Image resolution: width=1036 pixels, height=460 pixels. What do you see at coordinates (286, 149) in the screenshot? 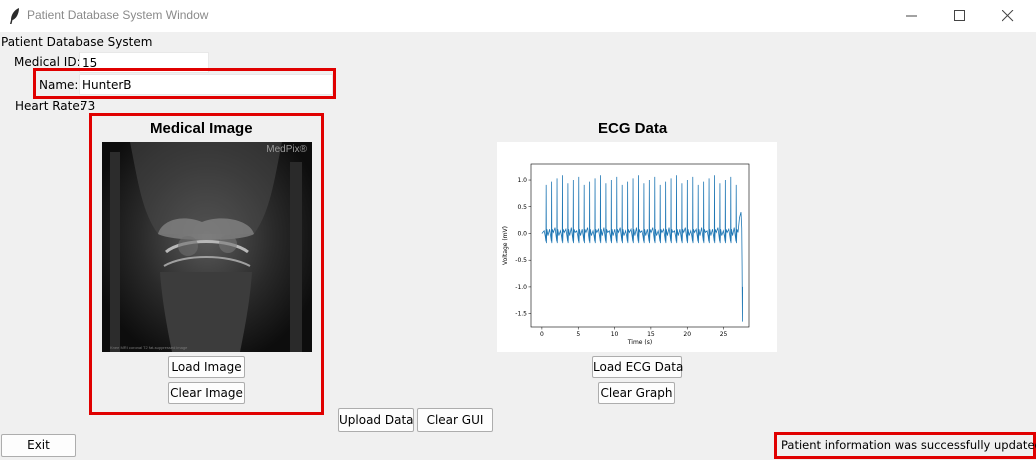
I see `medpix-watermark: MedPix®` at bounding box center [286, 149].